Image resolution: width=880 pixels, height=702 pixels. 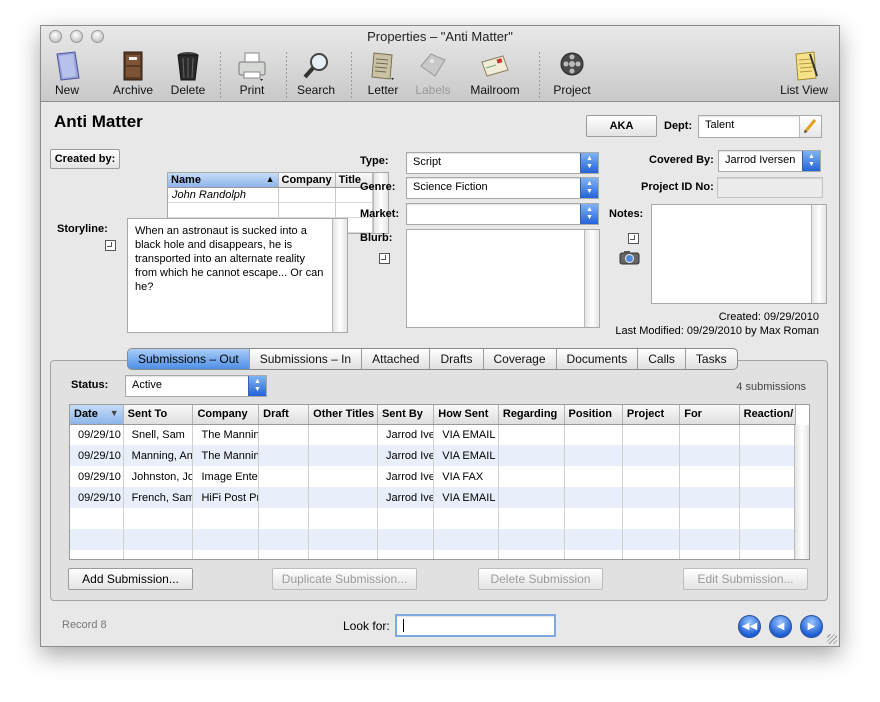 What do you see at coordinates (226, 497) in the screenshot?
I see `table-cell: HiFi Post Pr` at bounding box center [226, 497].